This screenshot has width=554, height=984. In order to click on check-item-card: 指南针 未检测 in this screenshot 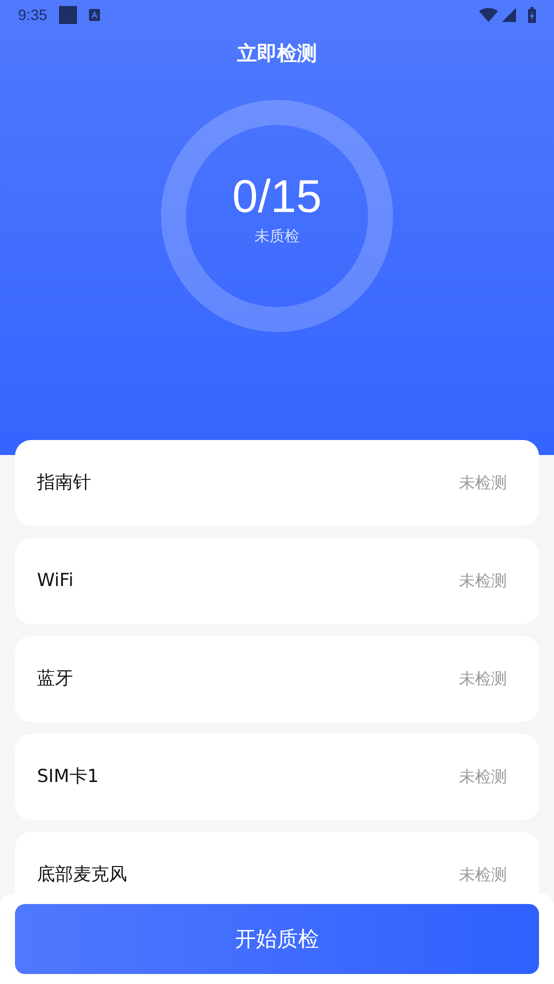, I will do `click(277, 483)`.